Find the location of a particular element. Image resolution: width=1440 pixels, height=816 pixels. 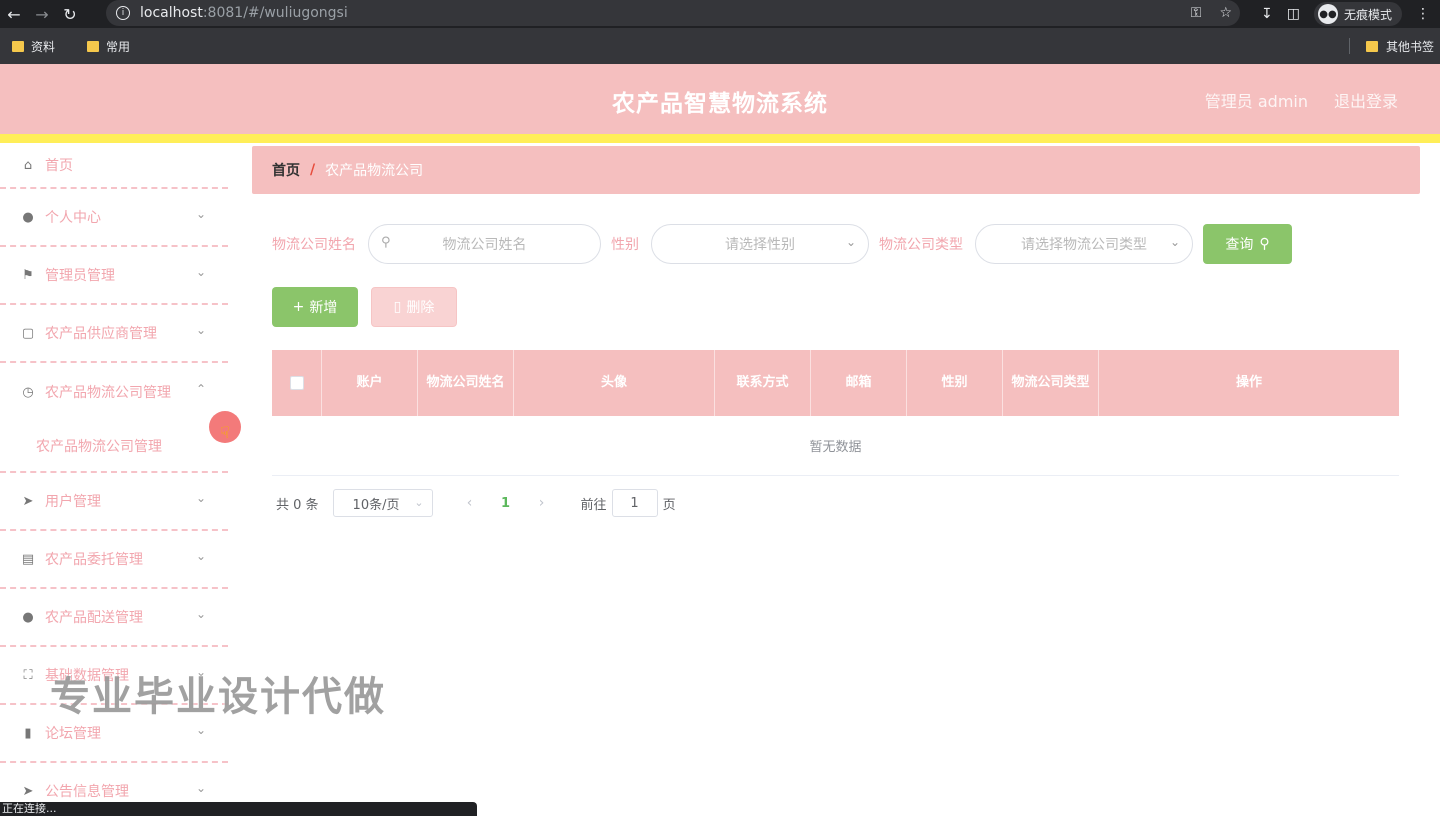

incognito-badge: ●● 无痕模式 is located at coordinates (1357, 14).